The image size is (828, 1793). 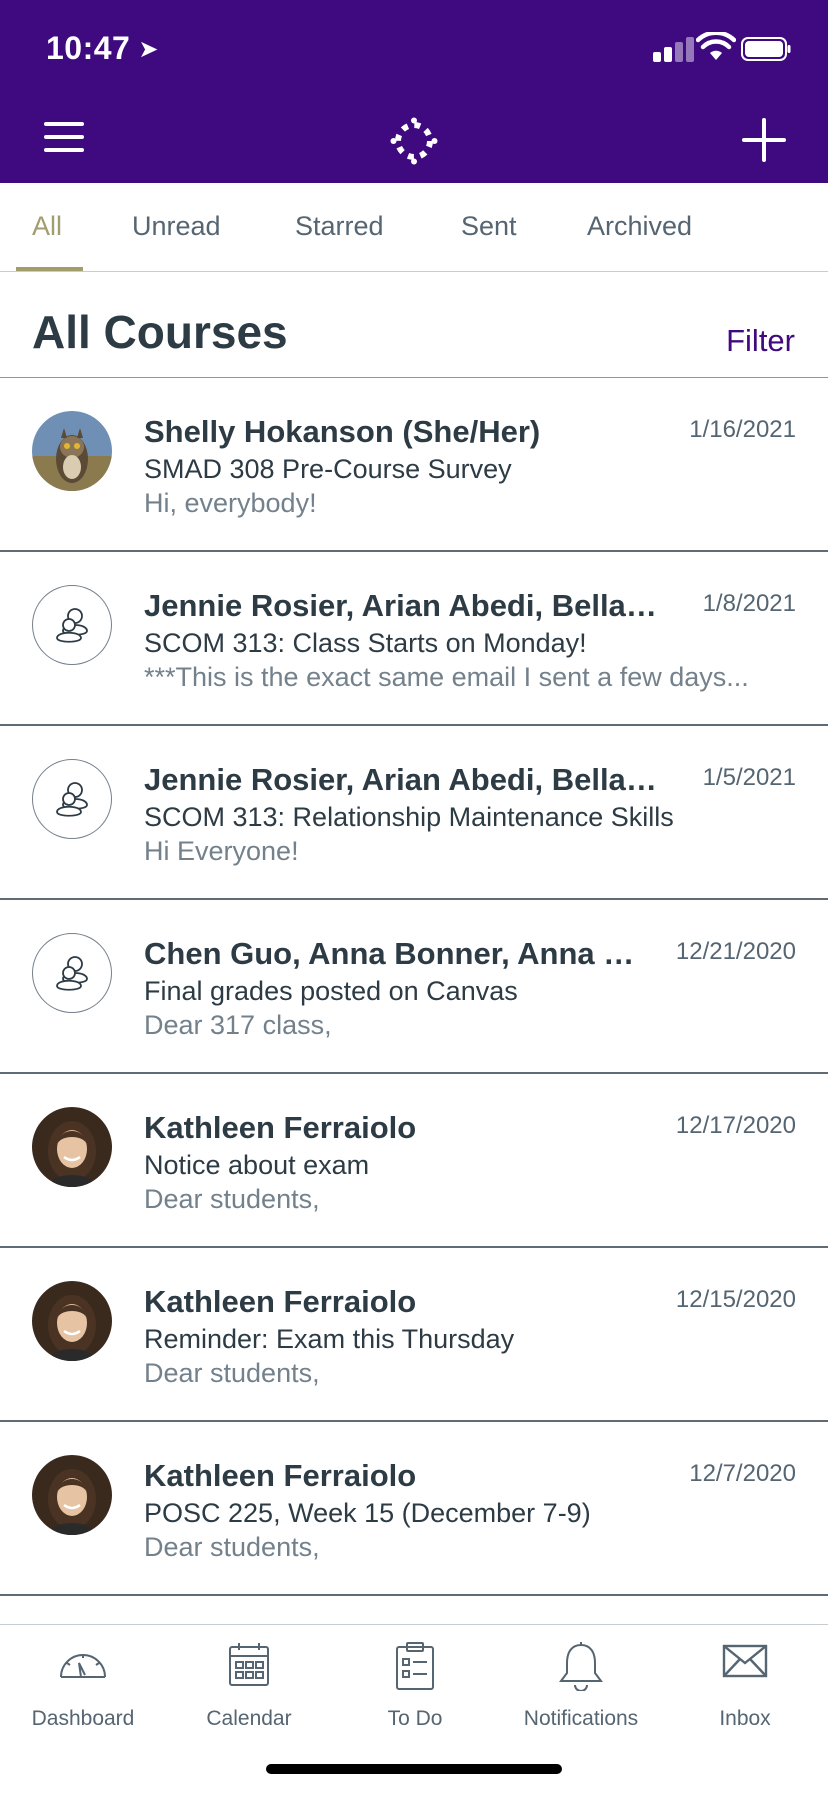 I want to click on tab-unread: Unread, so click(x=176, y=226).